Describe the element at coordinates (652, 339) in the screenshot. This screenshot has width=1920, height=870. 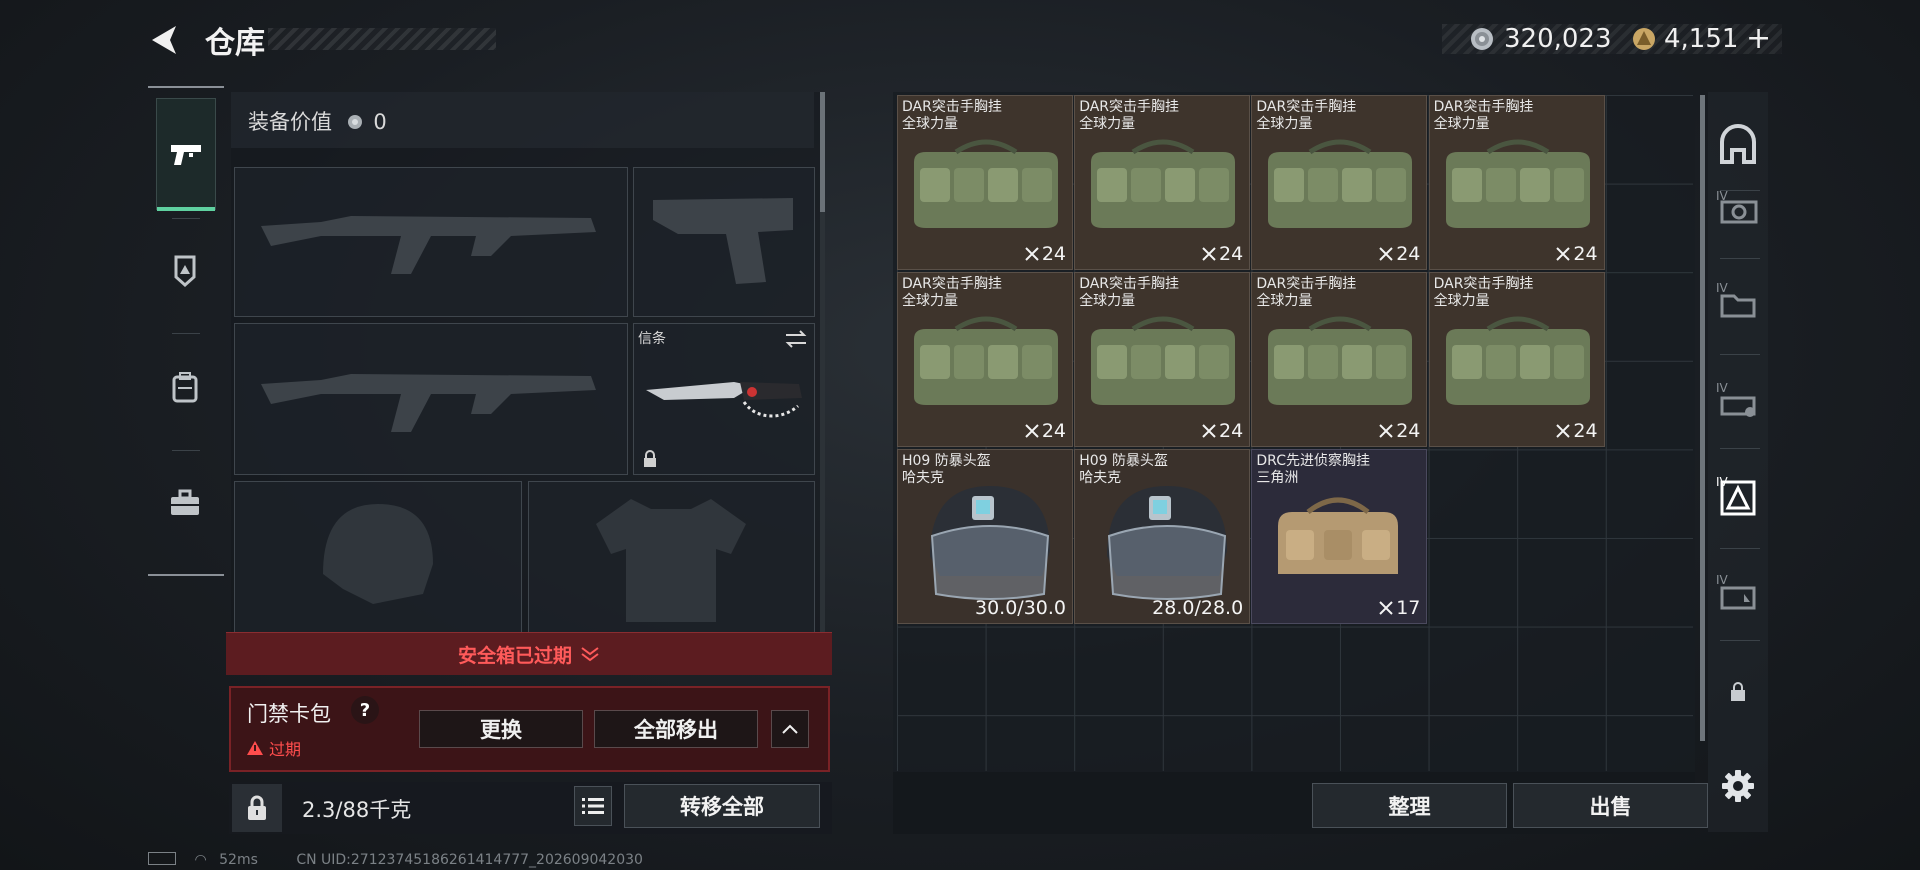
I see `melee-slot-label: 信条` at that location.